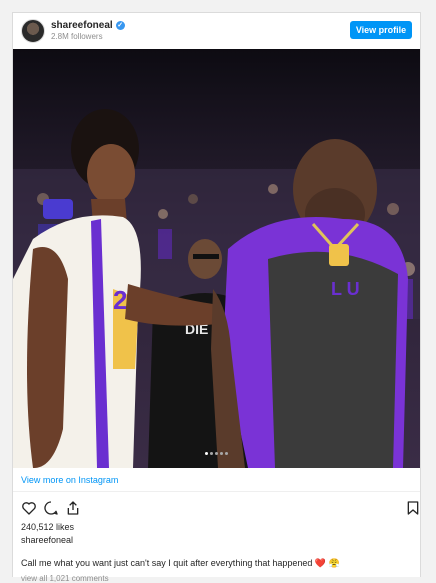 The height and width of the screenshot is (583, 436). Describe the element at coordinates (216, 491) in the screenshot. I see `divider` at that location.